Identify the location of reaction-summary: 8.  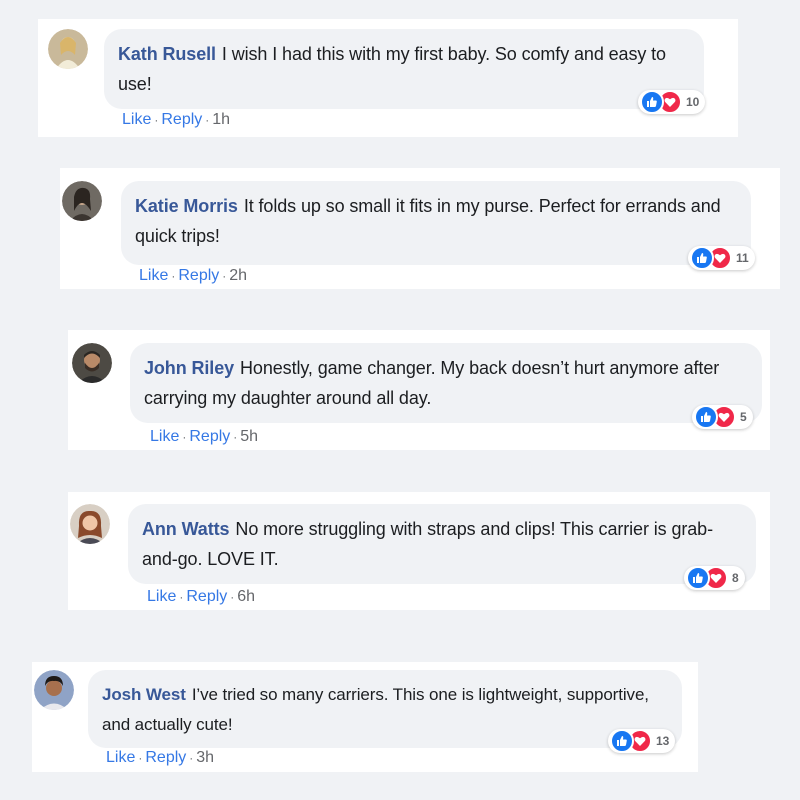
(714, 578).